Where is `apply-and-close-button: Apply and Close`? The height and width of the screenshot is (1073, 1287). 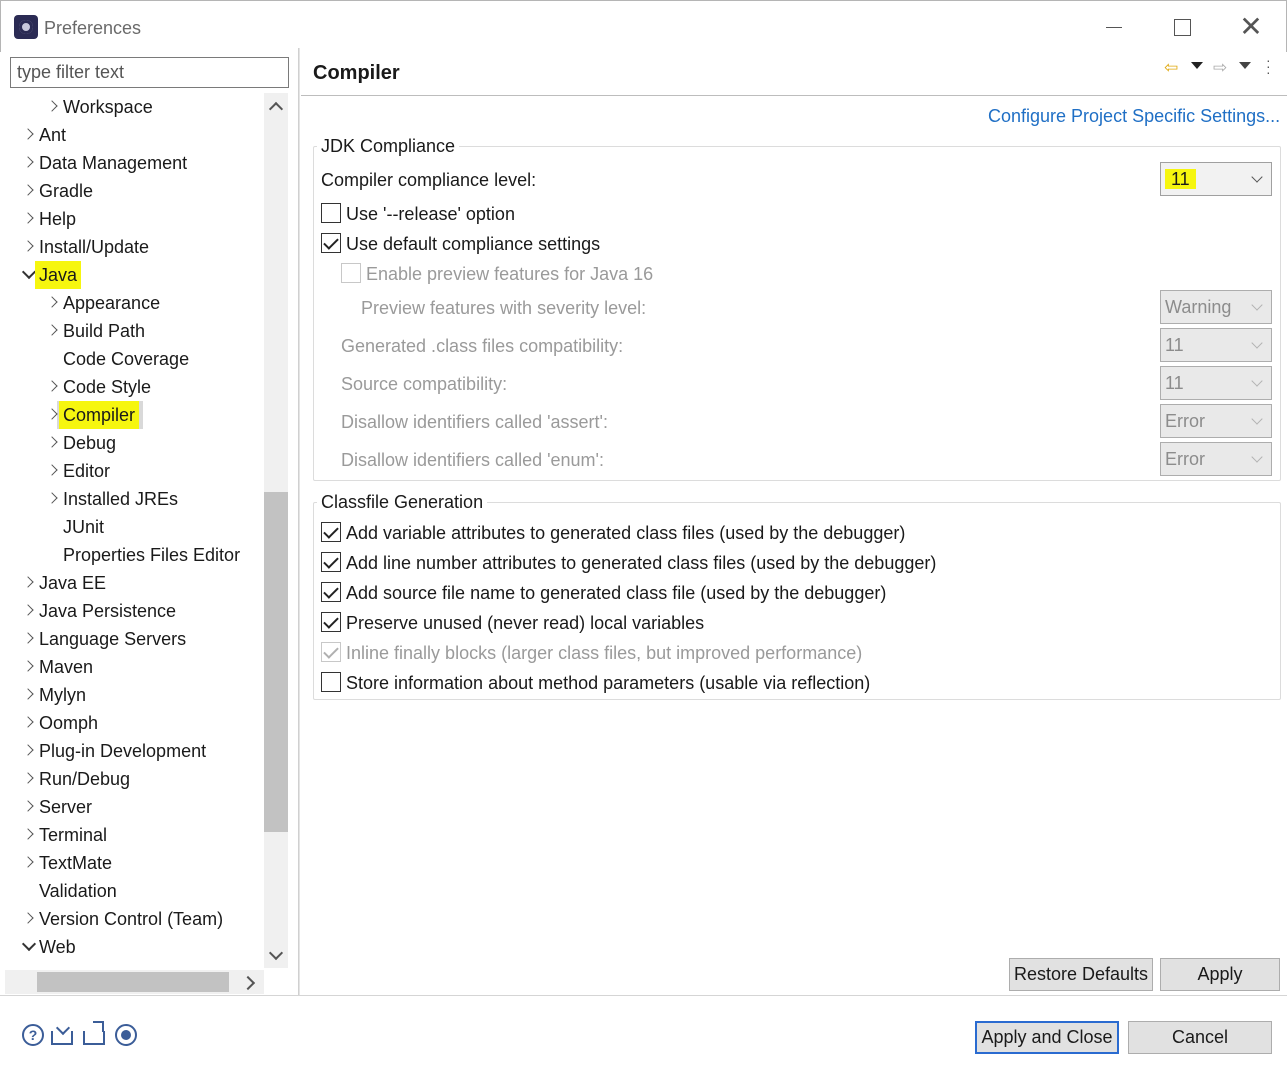
apply-and-close-button: Apply and Close is located at coordinates (1047, 1037).